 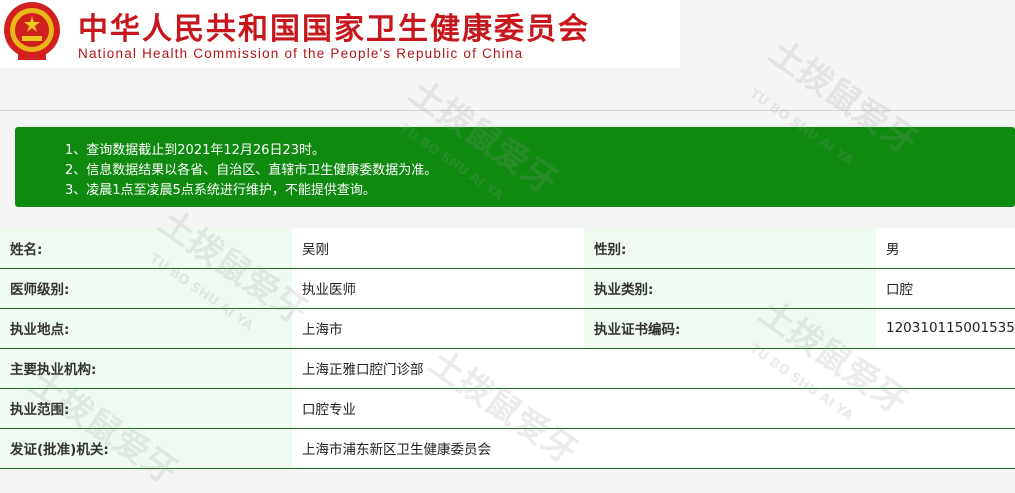 What do you see at coordinates (146, 368) in the screenshot?
I see `org-label: 主要执业机构:` at bounding box center [146, 368].